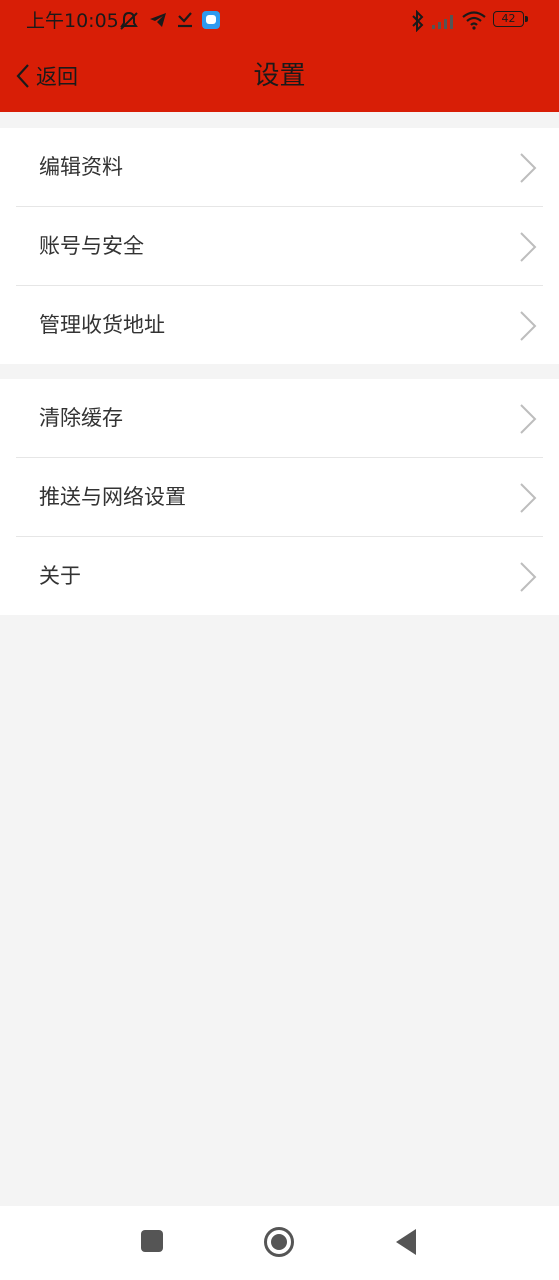  I want to click on wifi-icon, so click(474, 20).